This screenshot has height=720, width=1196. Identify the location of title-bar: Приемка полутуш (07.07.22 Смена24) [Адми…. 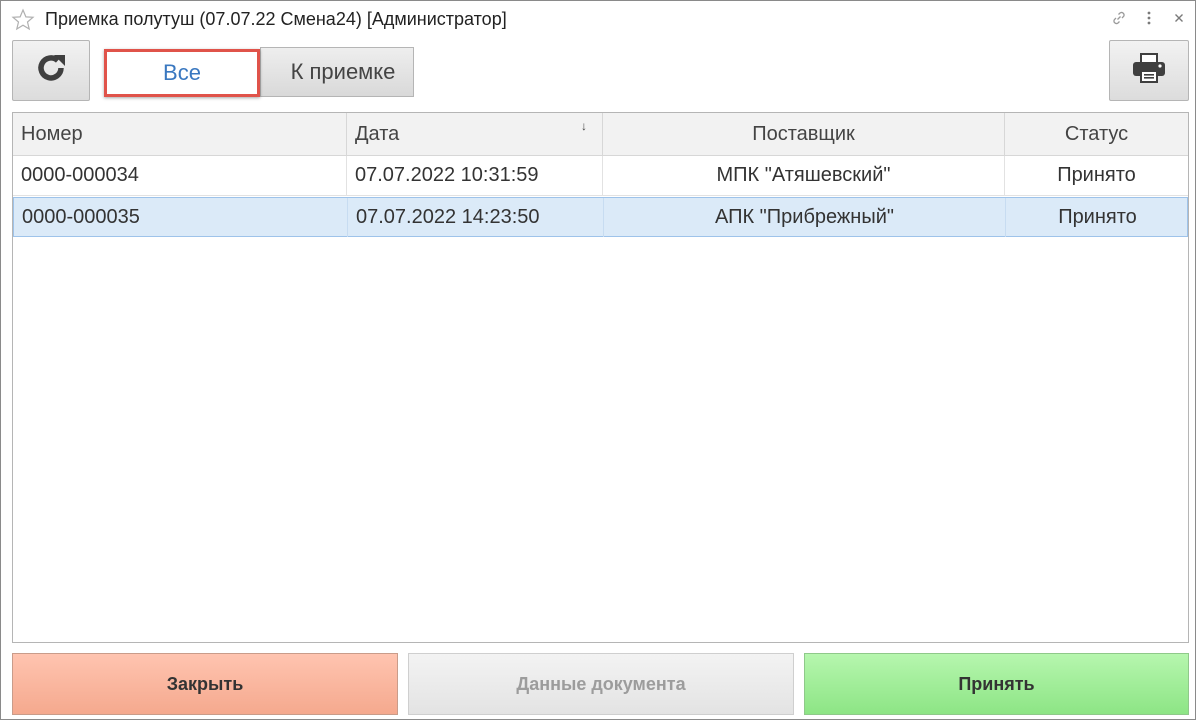
(598, 19).